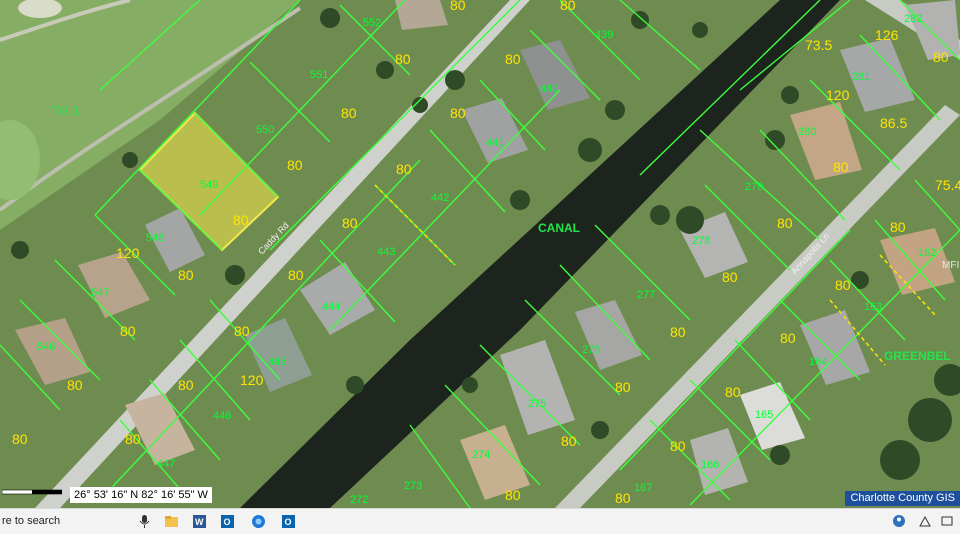  Describe the element at coordinates (31, 521) in the screenshot. I see `taskbar-search: re to search` at that location.